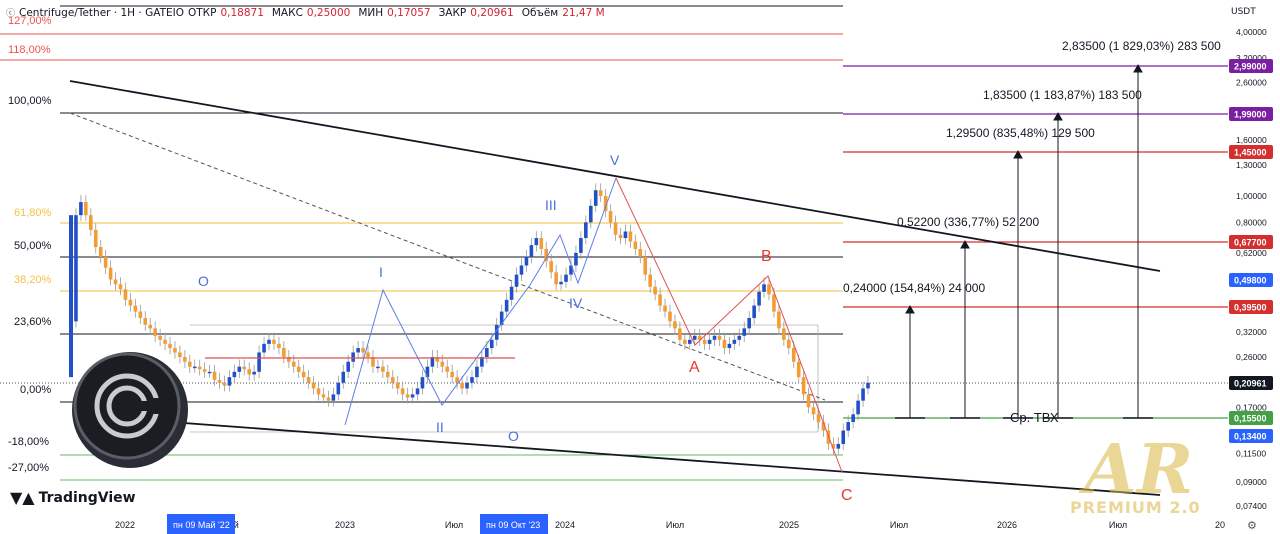 This screenshot has height=534, width=1280. What do you see at coordinates (1243, 12) in the screenshot?
I see `currency-label: USDT` at bounding box center [1243, 12].